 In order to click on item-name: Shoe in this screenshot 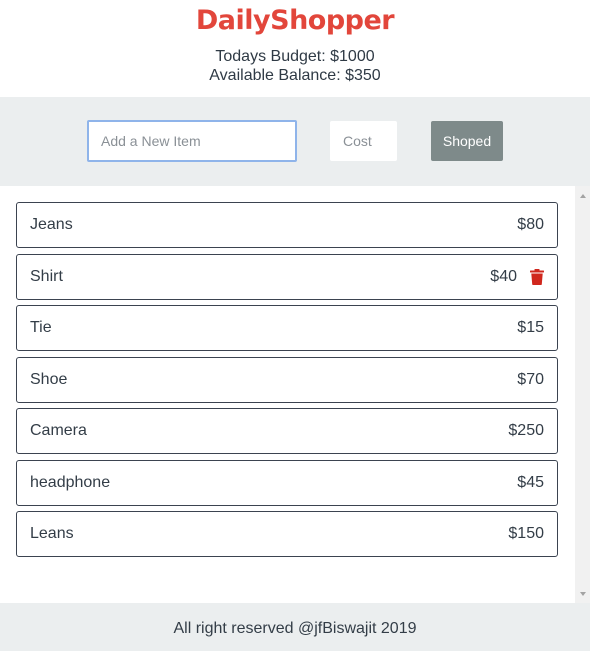, I will do `click(49, 379)`.